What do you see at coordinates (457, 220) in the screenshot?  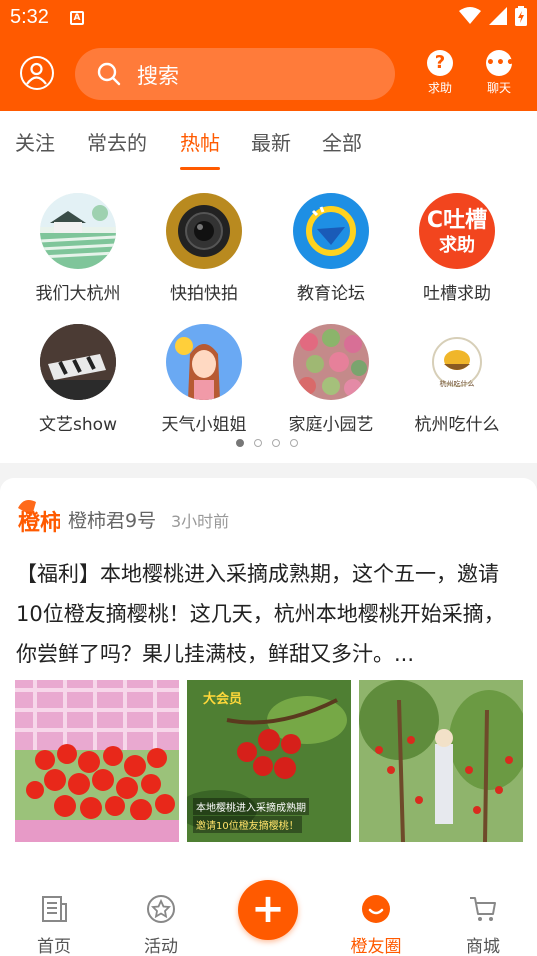 I see `svg-text: C吐槽` at bounding box center [457, 220].